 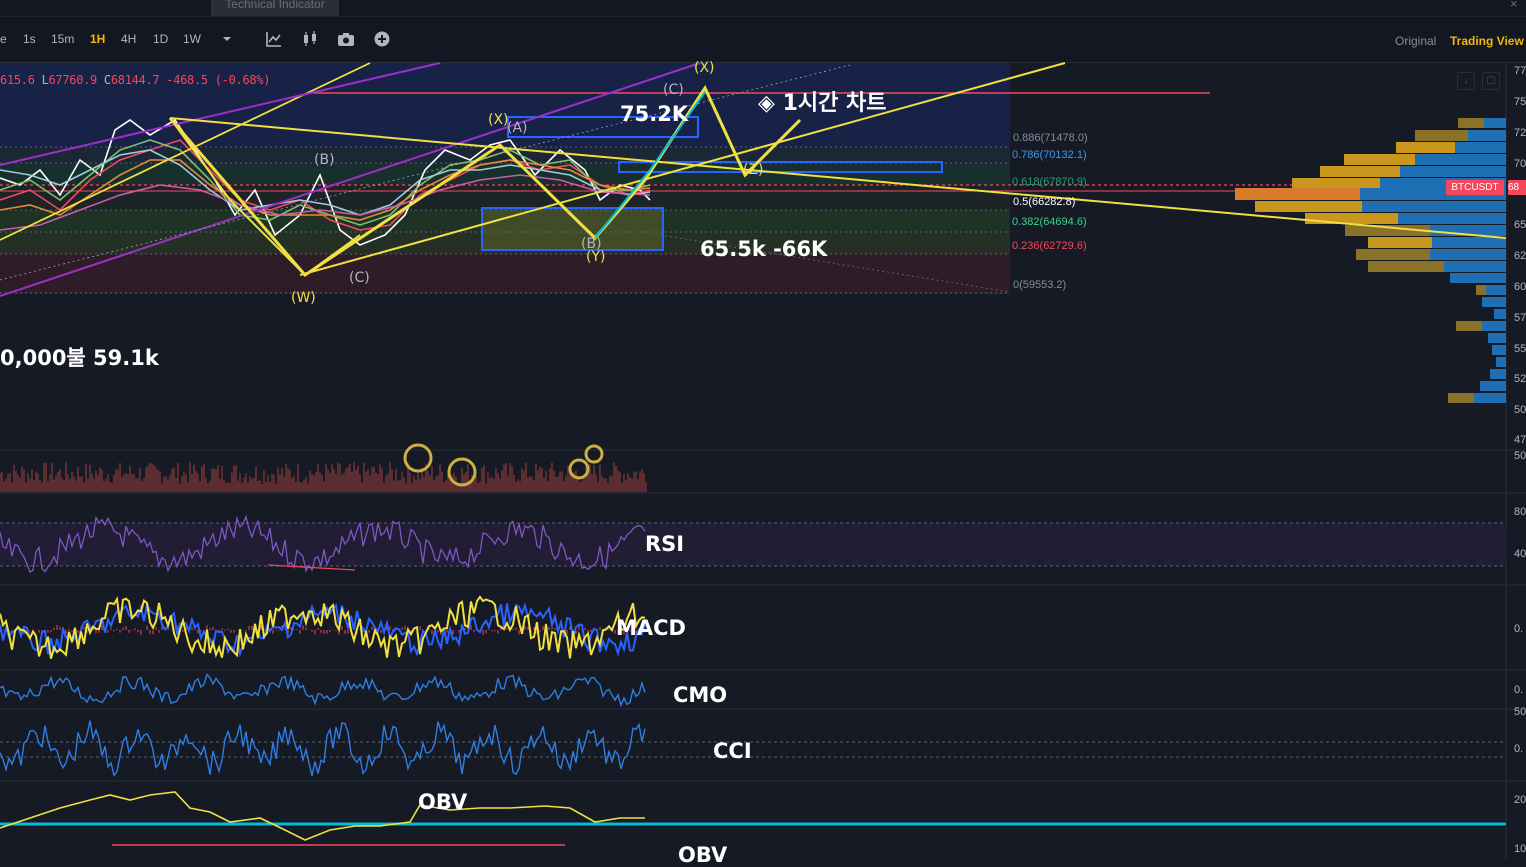 What do you see at coordinates (1520, 225) in the screenshot?
I see `axis-label: 65` at bounding box center [1520, 225].